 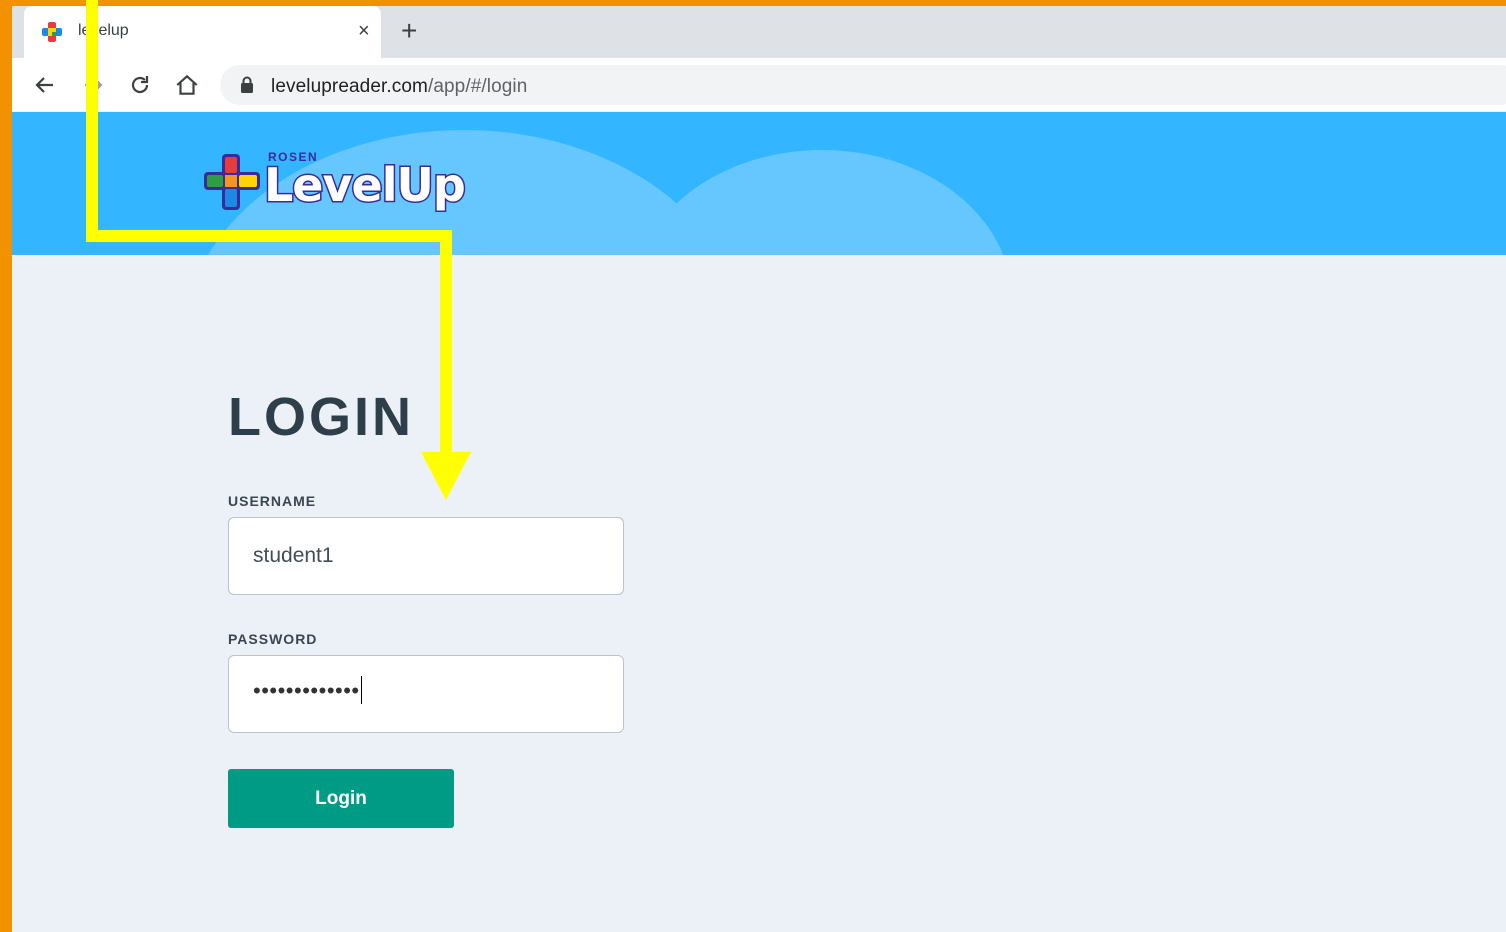 What do you see at coordinates (863, 85) in the screenshot?
I see `address-bar: levelupreader.com/app/#/login` at bounding box center [863, 85].